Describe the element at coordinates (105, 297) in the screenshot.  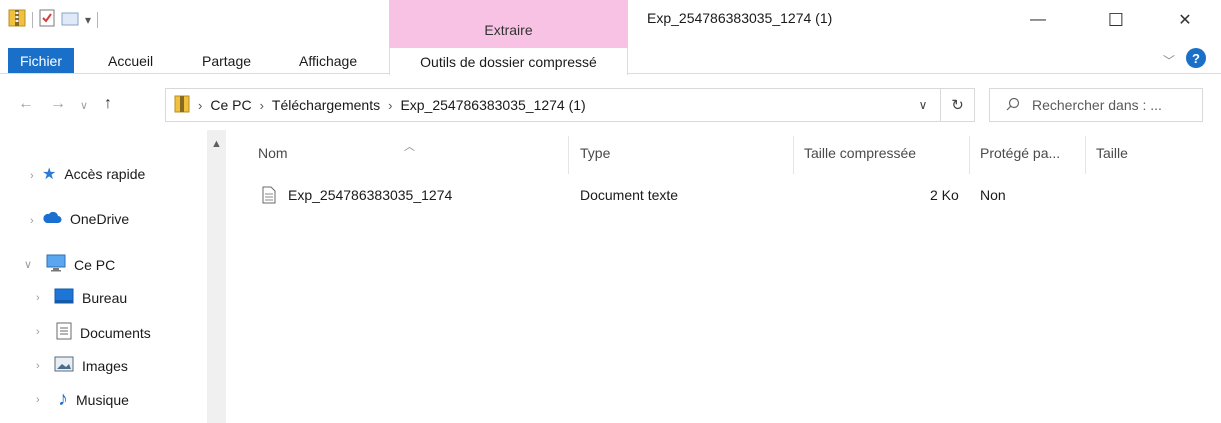
I see `nav-item-label: Bureau` at that location.